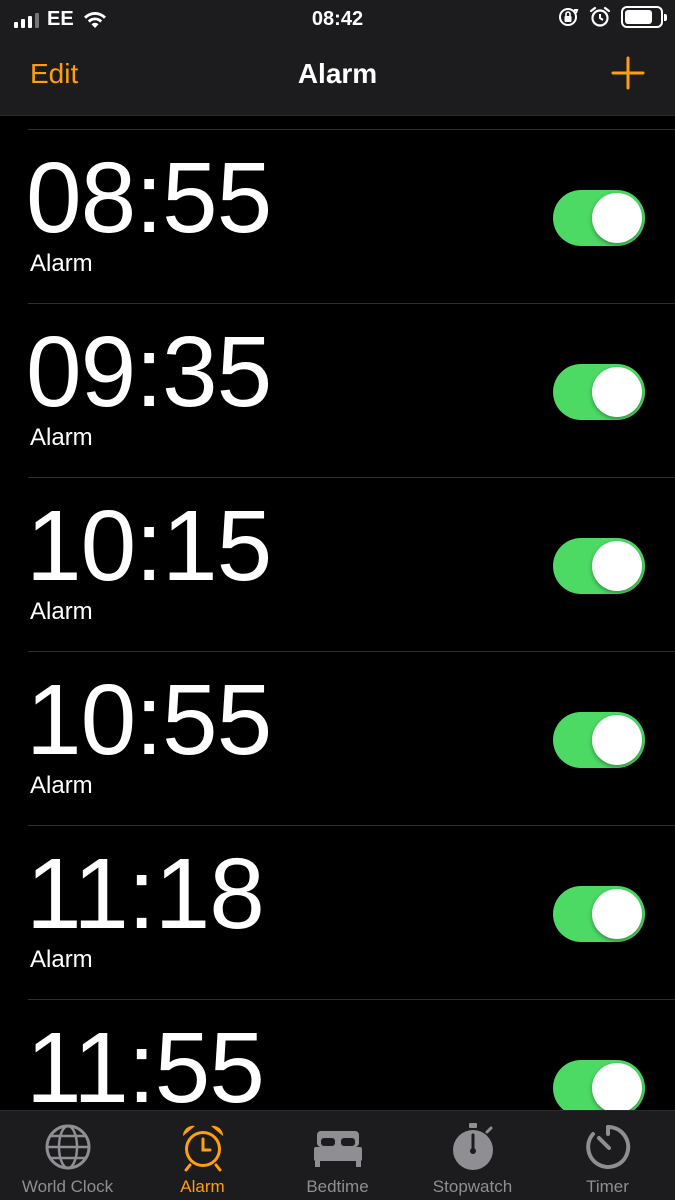  What do you see at coordinates (337, 1055) in the screenshot?
I see `alarm-row: 11:55` at bounding box center [337, 1055].